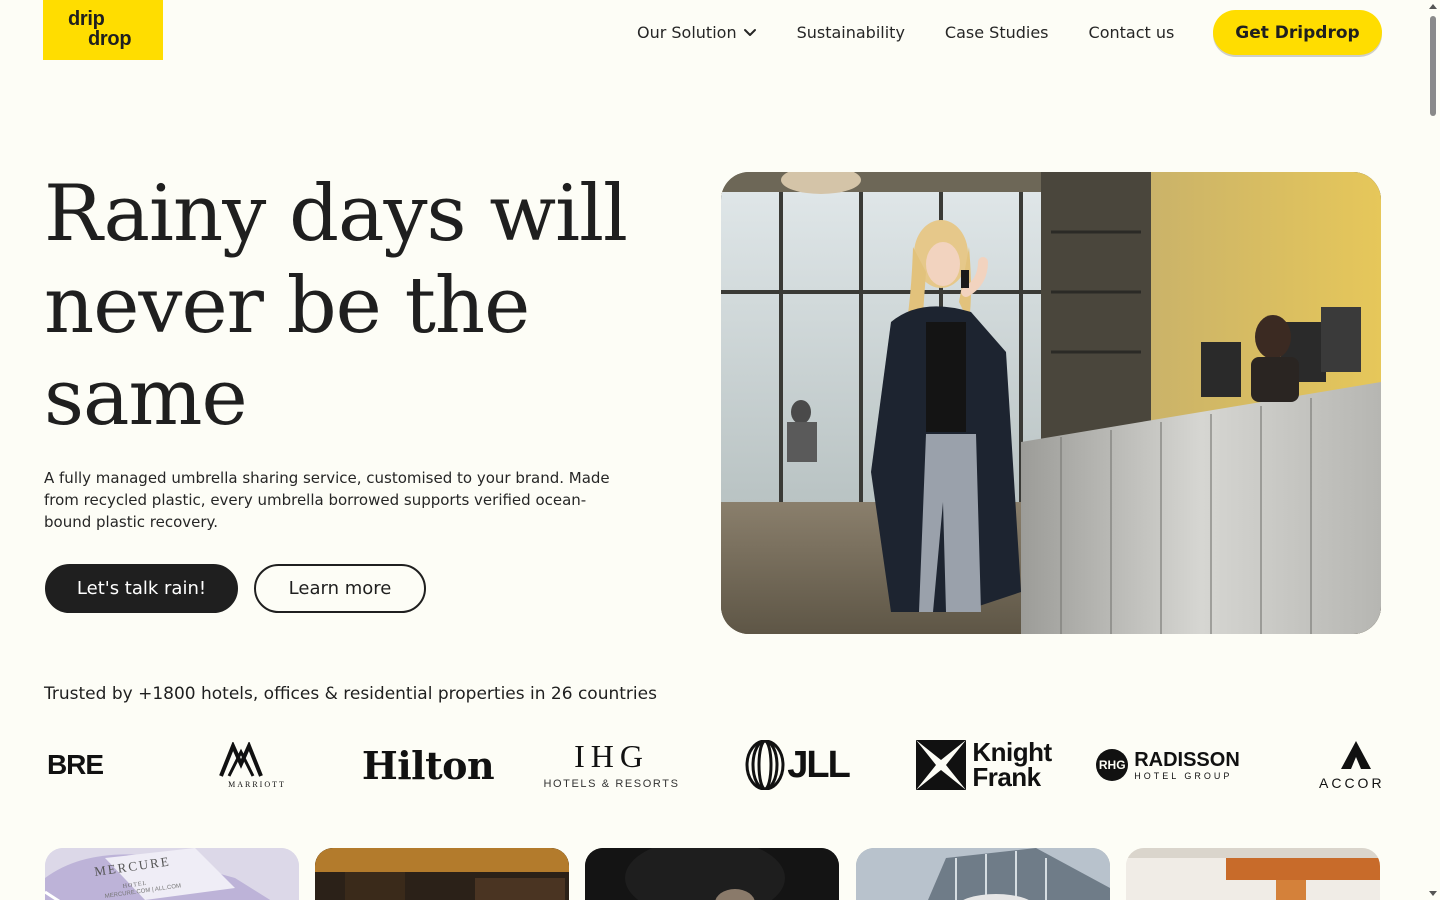  I want to click on marriott-m-icon, so click(241, 759).